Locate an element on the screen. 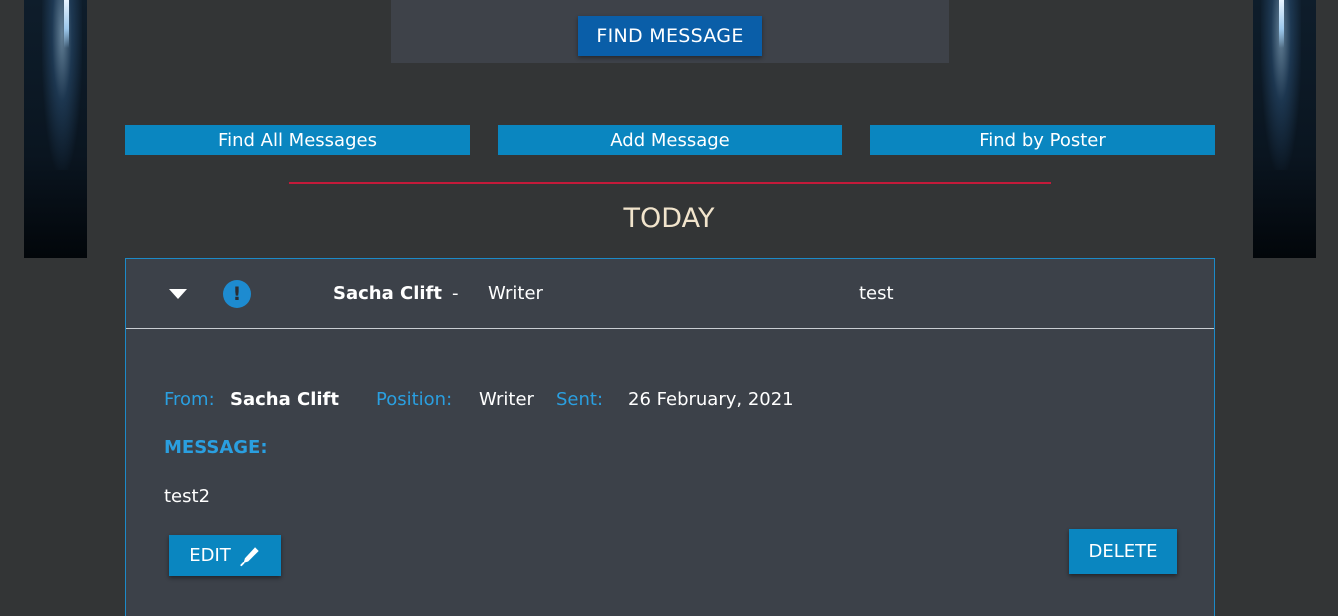 The width and height of the screenshot is (1338, 616). message-label: MESSAGE: is located at coordinates (216, 447).